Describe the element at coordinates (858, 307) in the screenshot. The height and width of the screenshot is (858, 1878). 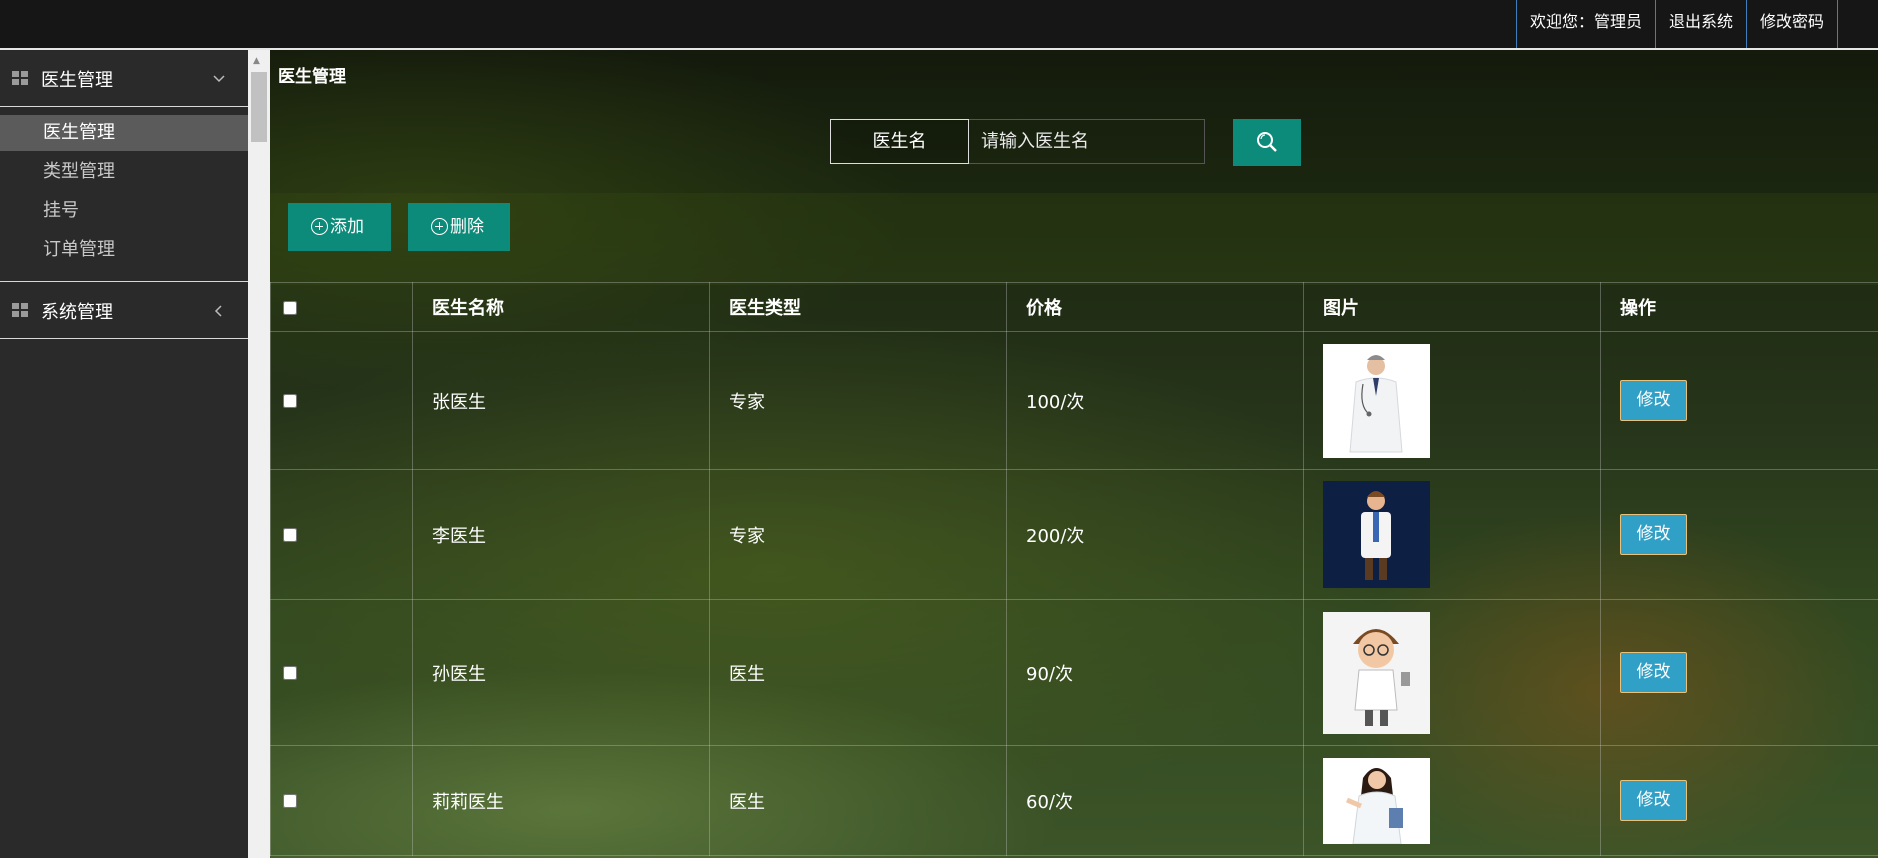
I see `column-header-type: 医生类型` at that location.